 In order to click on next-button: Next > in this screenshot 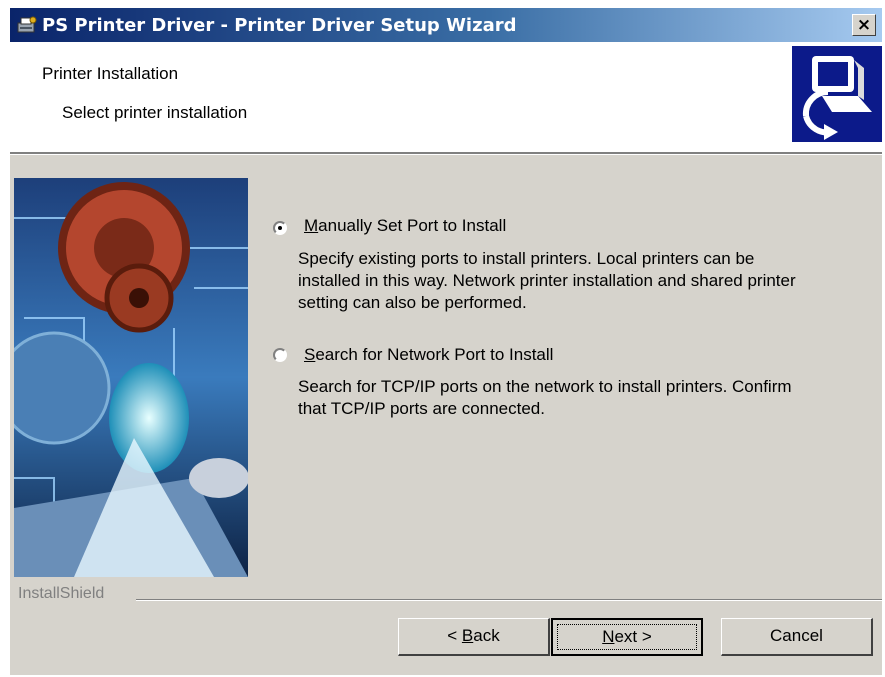, I will do `click(627, 637)`.